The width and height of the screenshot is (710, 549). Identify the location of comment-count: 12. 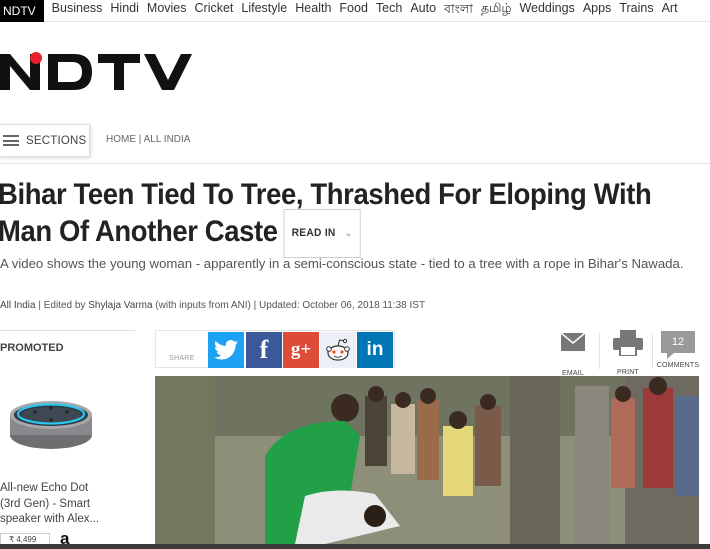
(678, 342).